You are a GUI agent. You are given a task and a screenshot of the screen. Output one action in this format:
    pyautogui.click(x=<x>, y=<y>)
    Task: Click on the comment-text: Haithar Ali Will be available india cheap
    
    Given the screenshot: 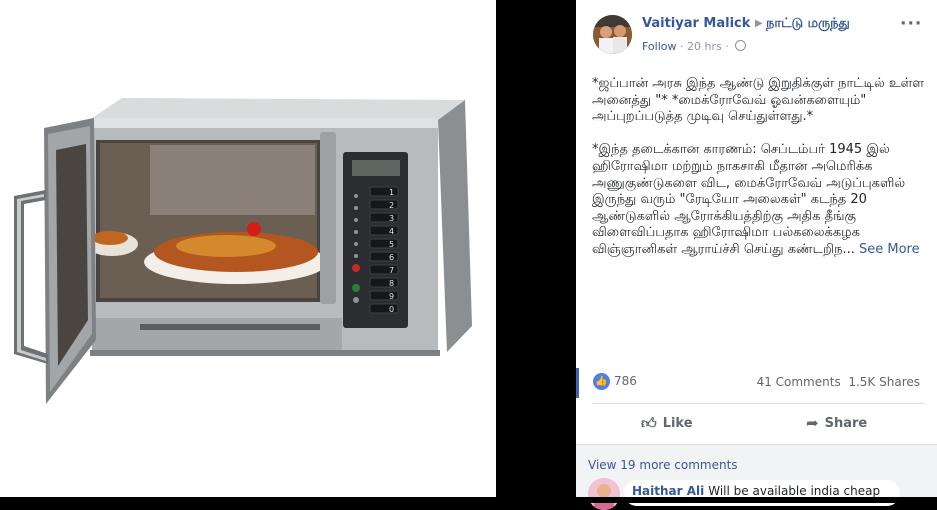 What is the action you would take?
    pyautogui.click(x=756, y=491)
    